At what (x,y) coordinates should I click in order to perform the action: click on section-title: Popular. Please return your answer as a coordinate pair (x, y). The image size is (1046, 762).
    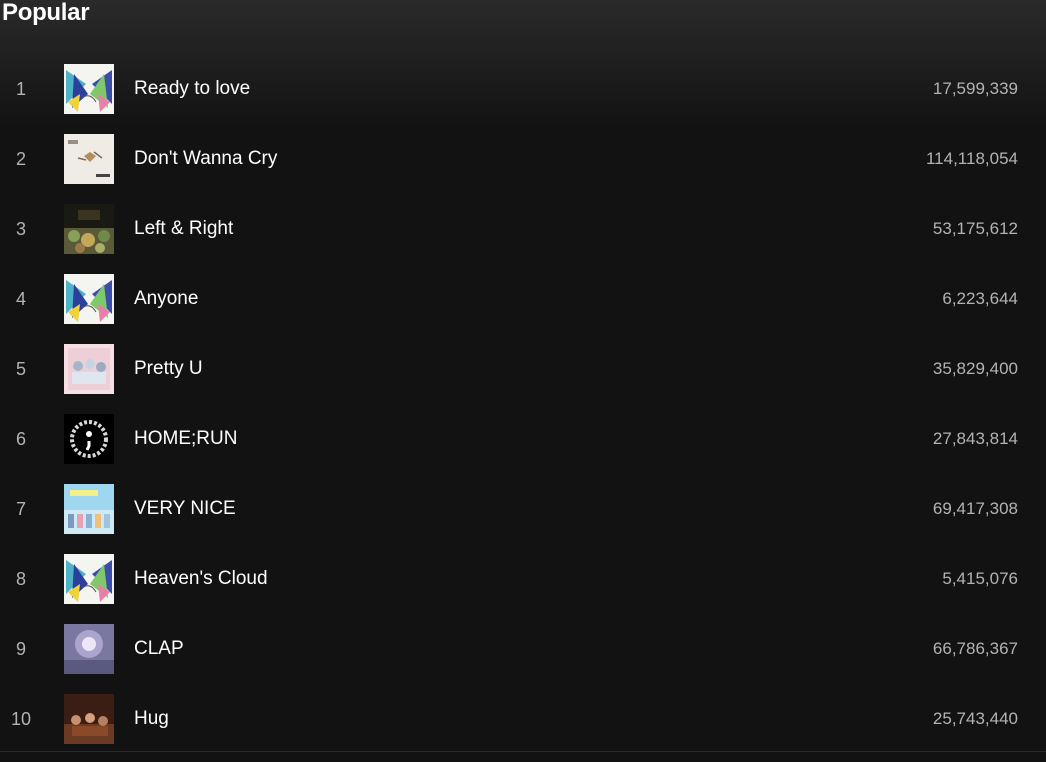
    Looking at the image, I should click on (46, 13).